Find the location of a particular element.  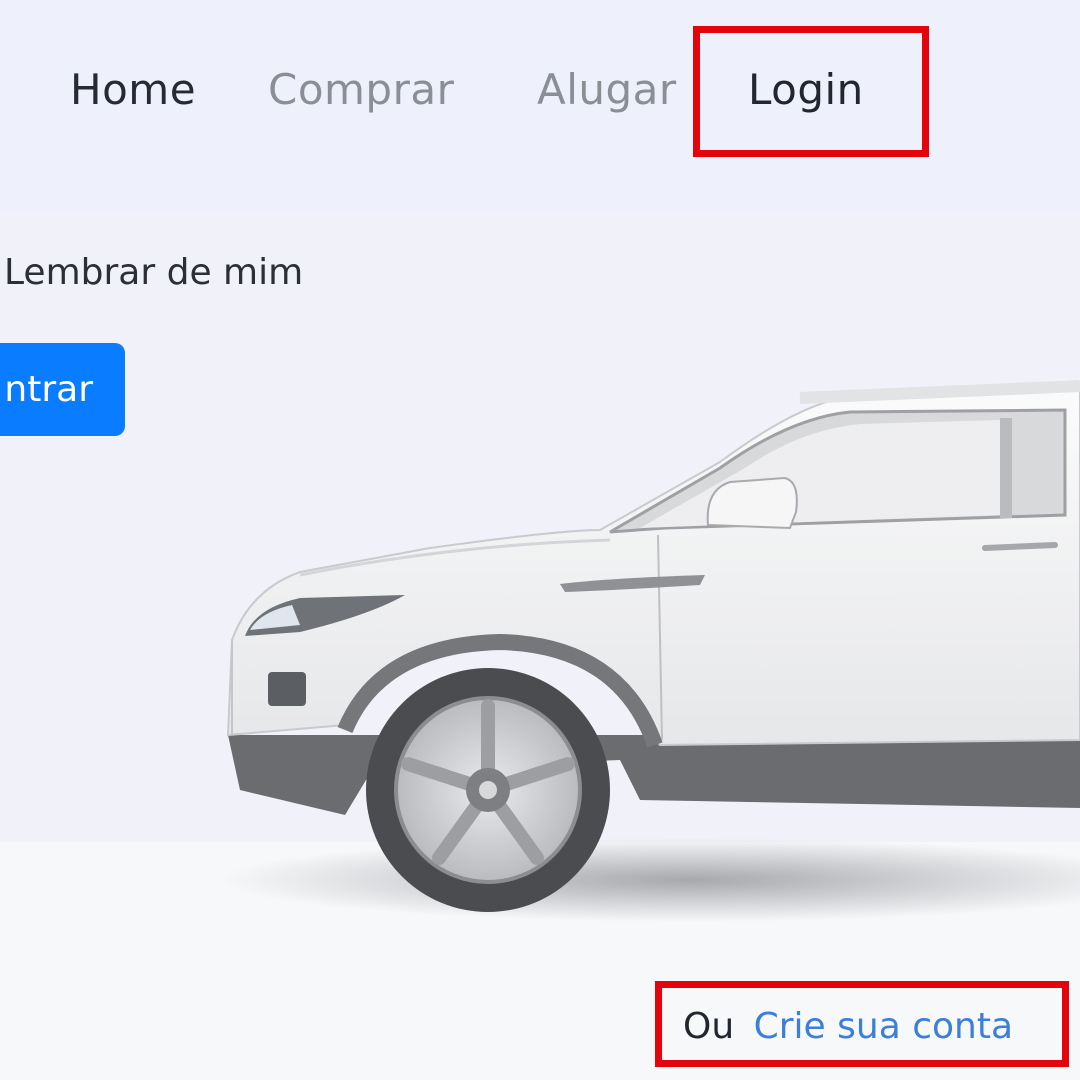

create-account-link: Crie sua conta is located at coordinates (883, 1026).